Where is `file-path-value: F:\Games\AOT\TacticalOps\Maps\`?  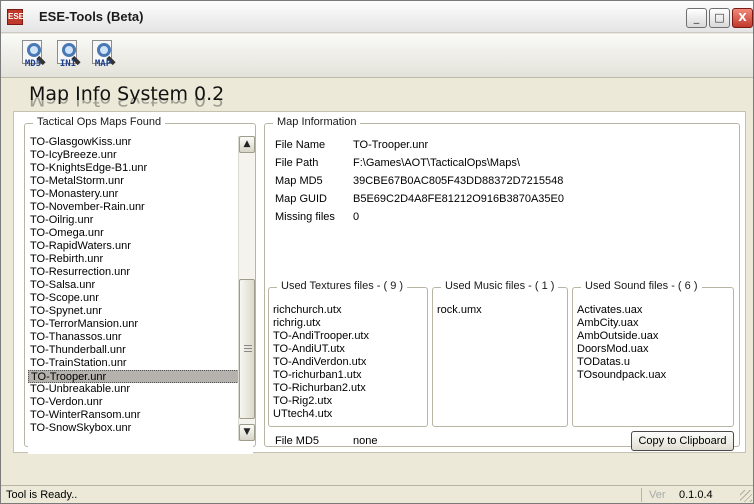 file-path-value: F:\Games\AOT\TacticalOps\Maps\ is located at coordinates (436, 163).